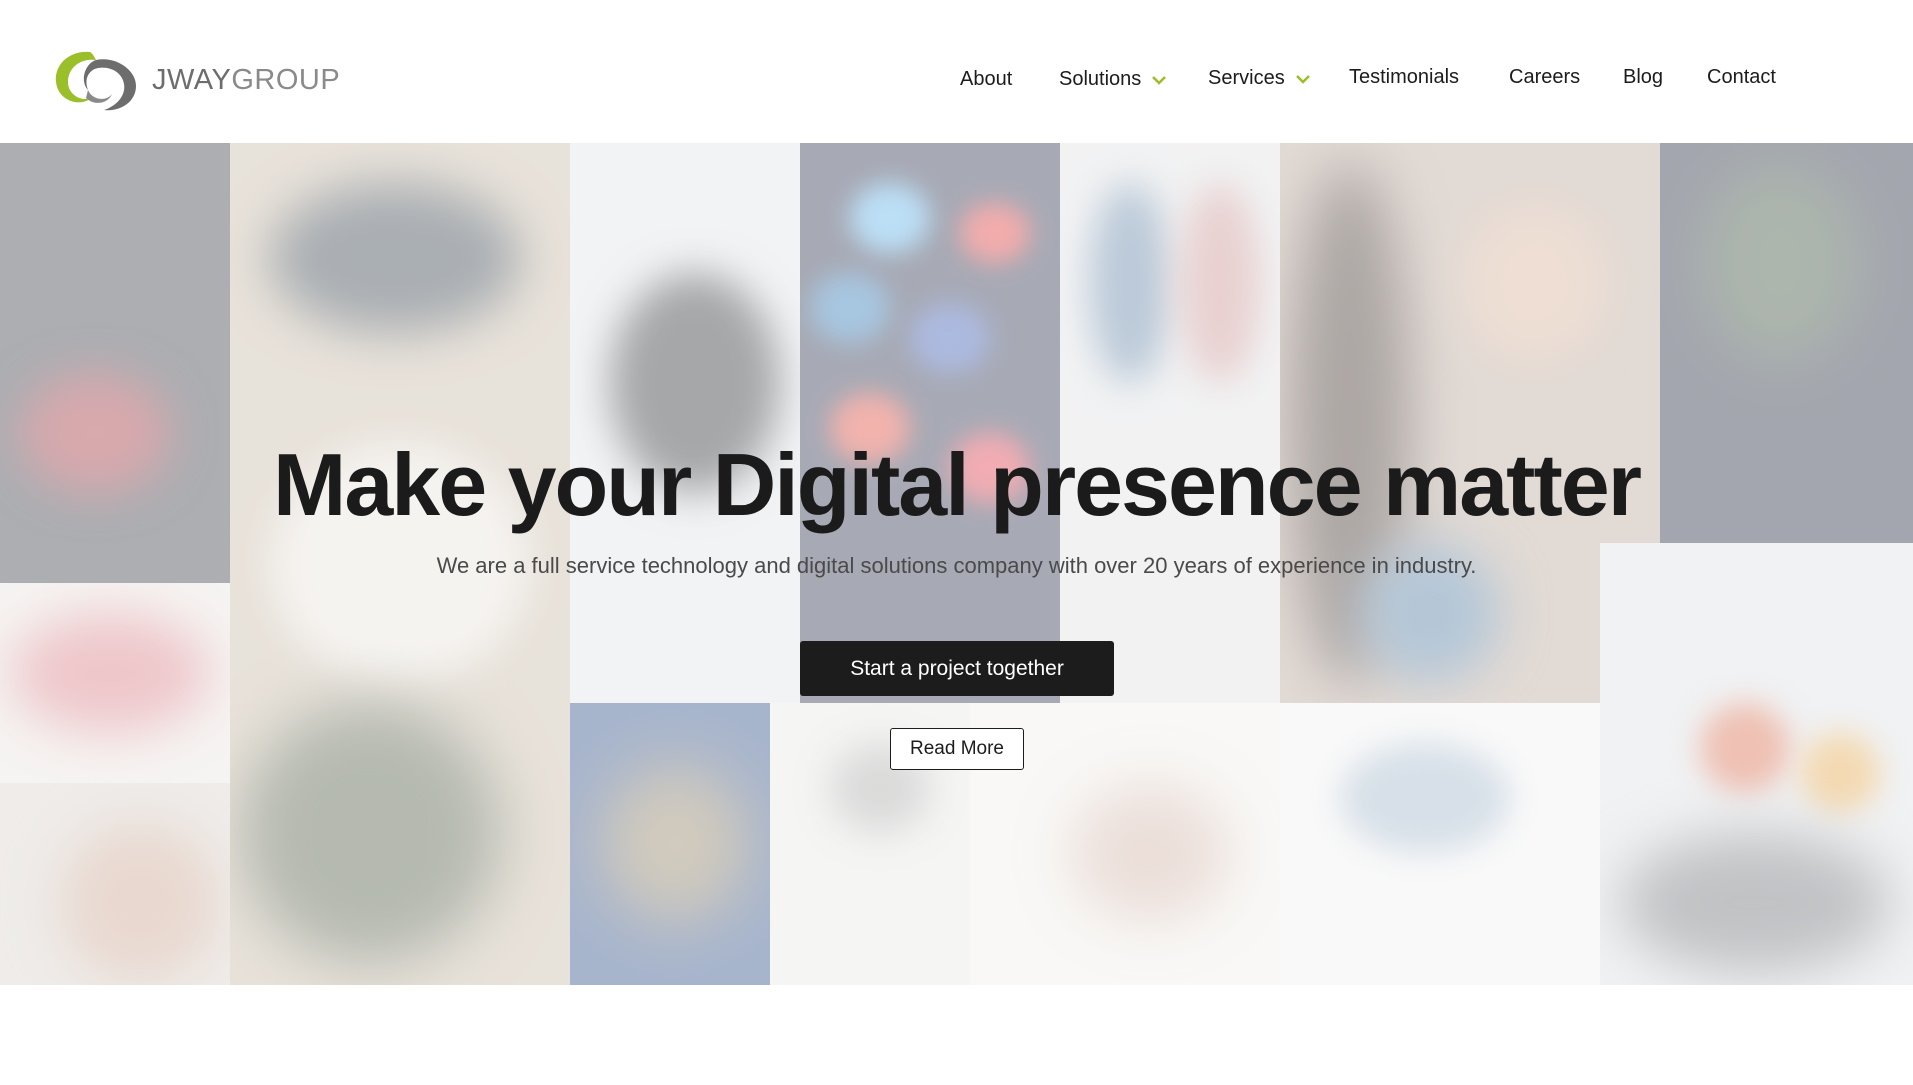  I want to click on brand-wordmark: JWAYGROUP, so click(246, 79).